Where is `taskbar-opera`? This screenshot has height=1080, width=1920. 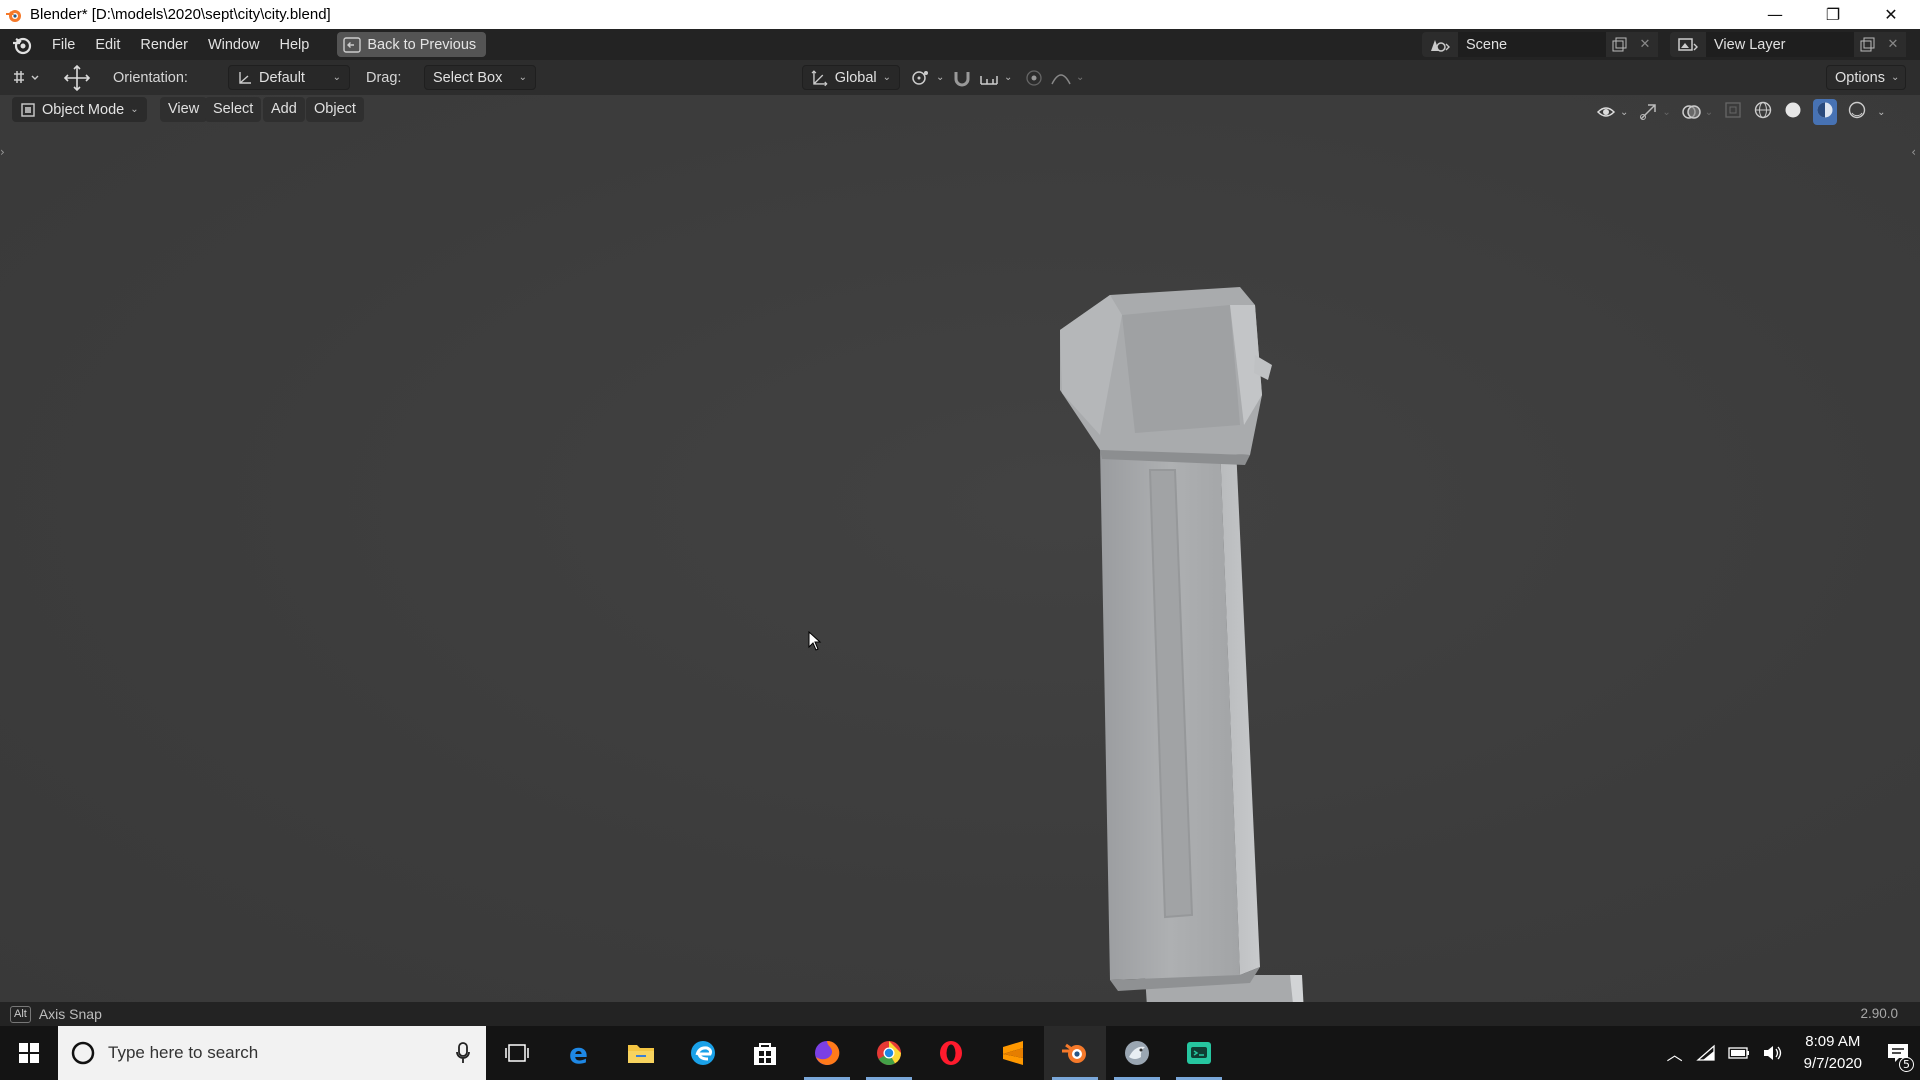
taskbar-opera is located at coordinates (951, 1053).